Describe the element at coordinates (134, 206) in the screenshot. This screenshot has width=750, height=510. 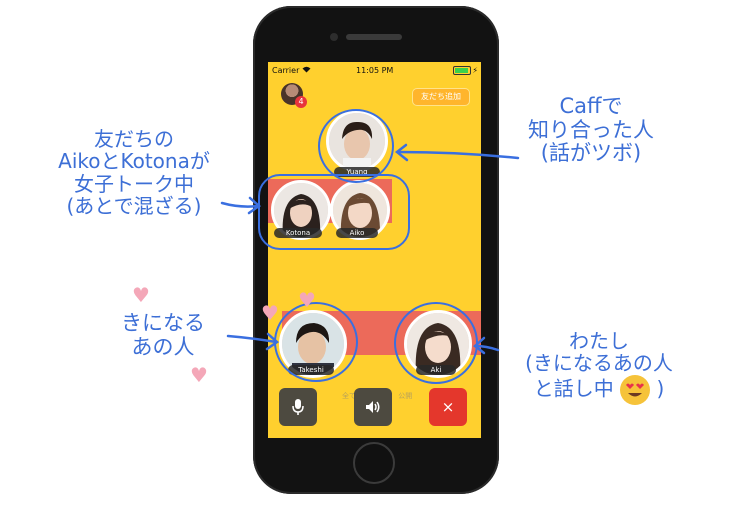
I see `note-line: (あとで混ざる)` at that location.